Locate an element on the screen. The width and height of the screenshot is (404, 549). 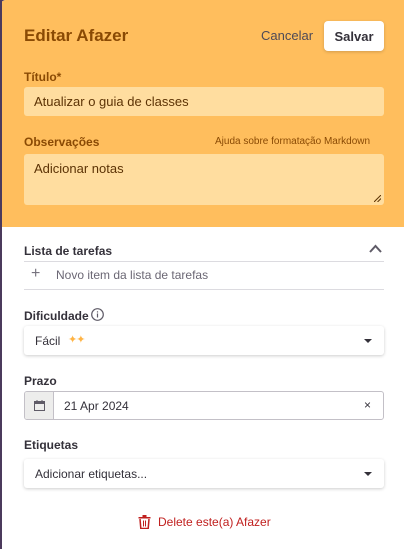
sparkles-icon: ✦✦ is located at coordinates (76, 340).